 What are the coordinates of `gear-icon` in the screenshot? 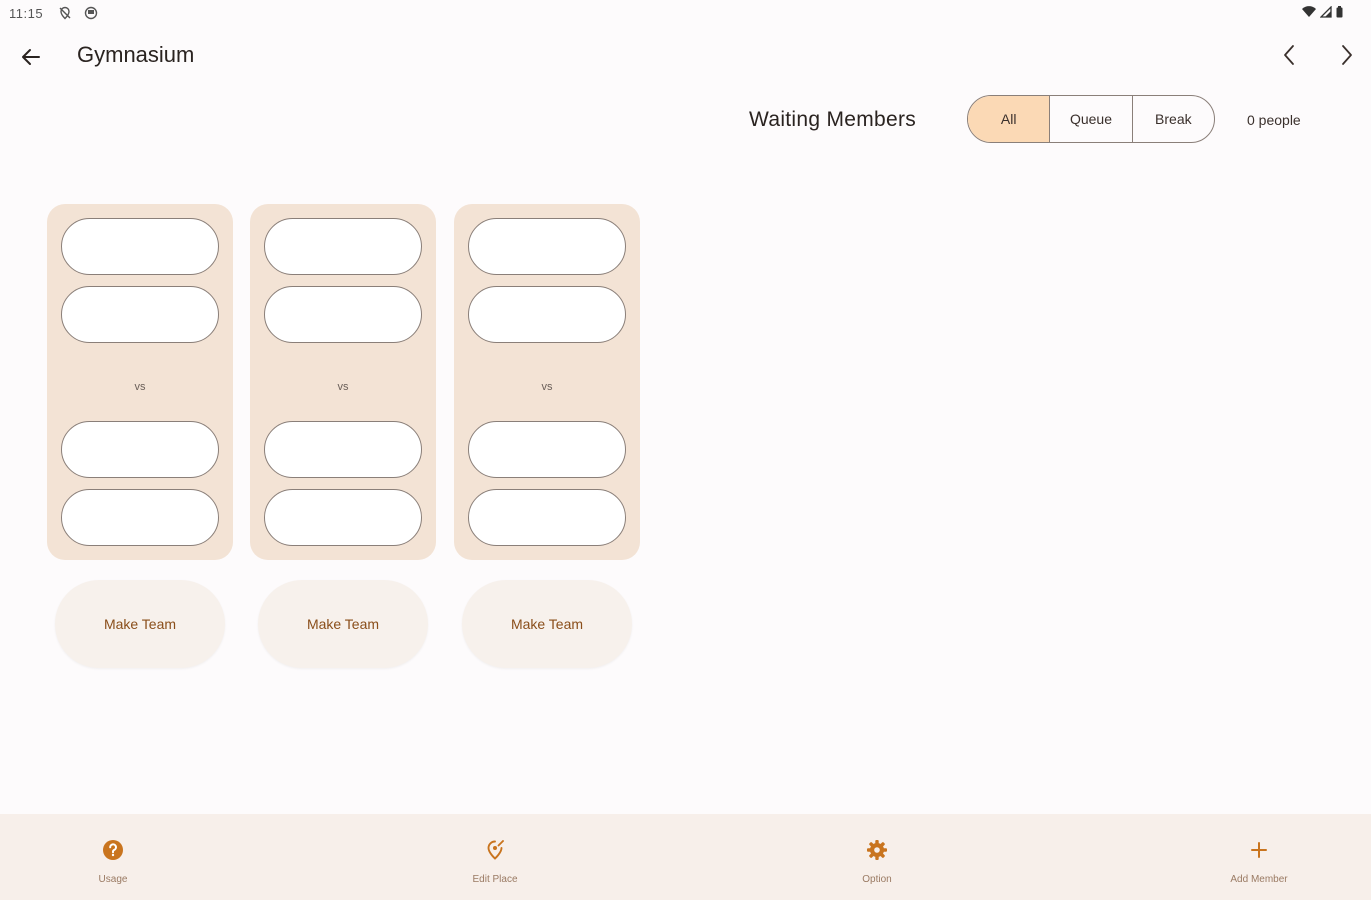 It's located at (877, 850).